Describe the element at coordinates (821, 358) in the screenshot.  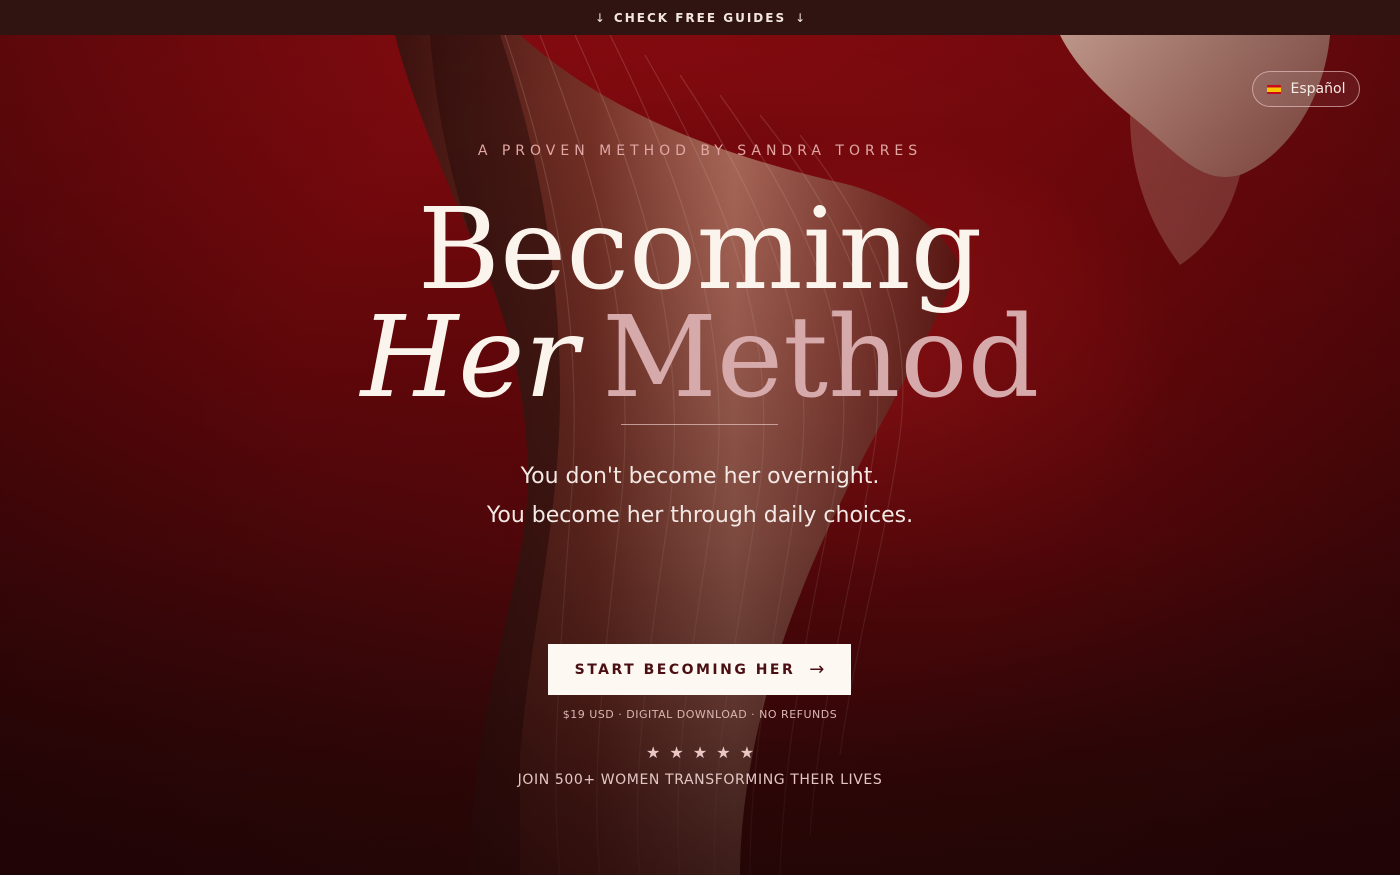
I see `hero-title-method: Method` at that location.